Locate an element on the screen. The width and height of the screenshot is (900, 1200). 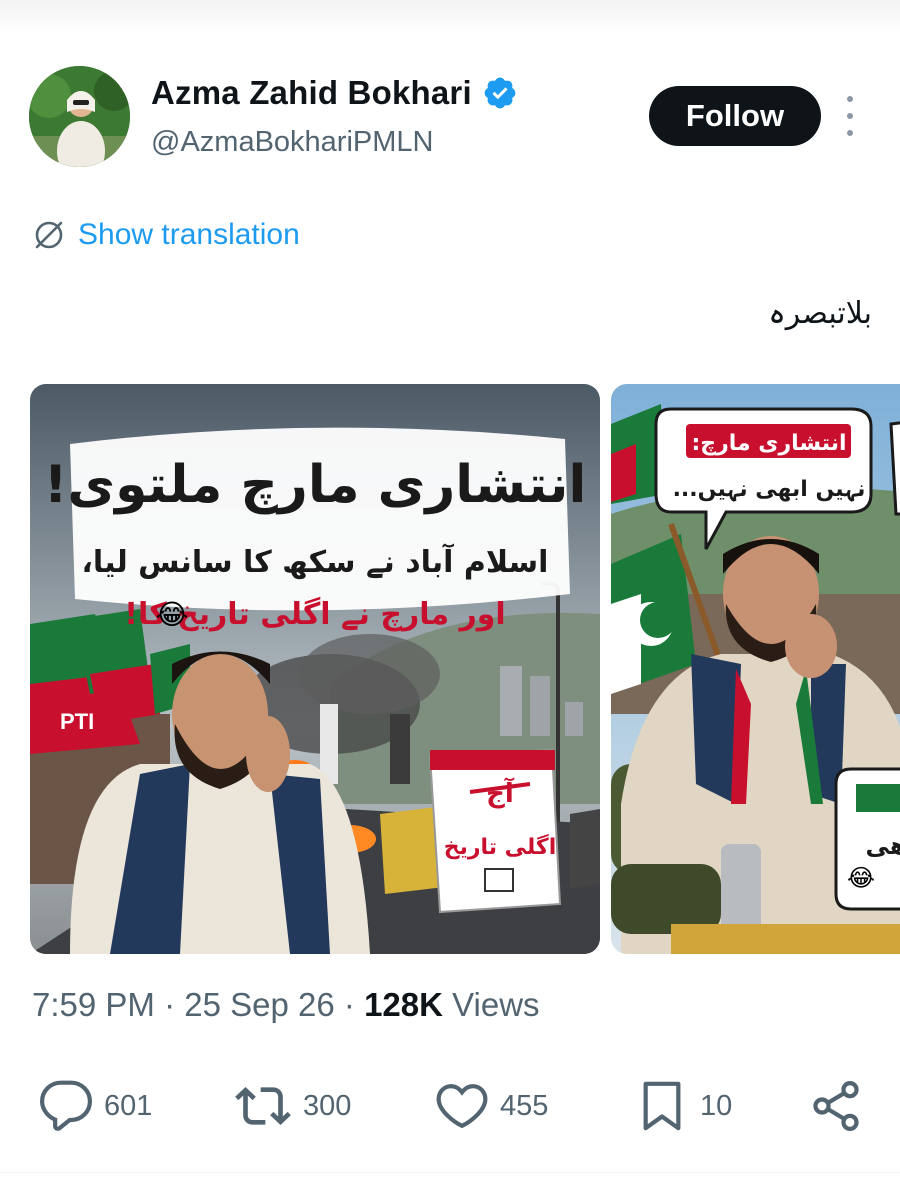
views-label: Views is located at coordinates (496, 1004).